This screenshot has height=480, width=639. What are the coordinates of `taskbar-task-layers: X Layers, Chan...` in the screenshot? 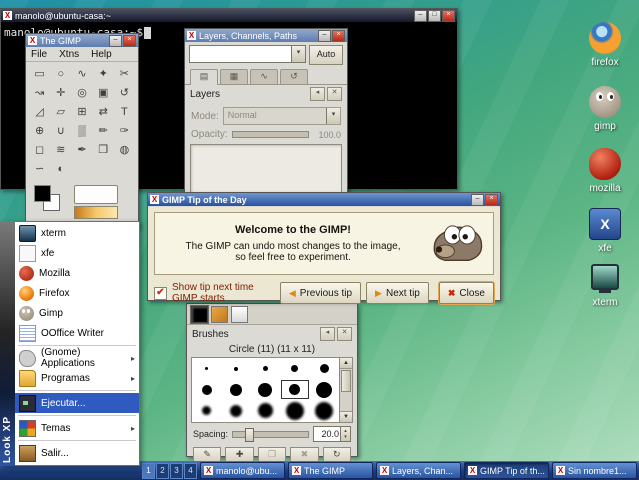 It's located at (418, 470).